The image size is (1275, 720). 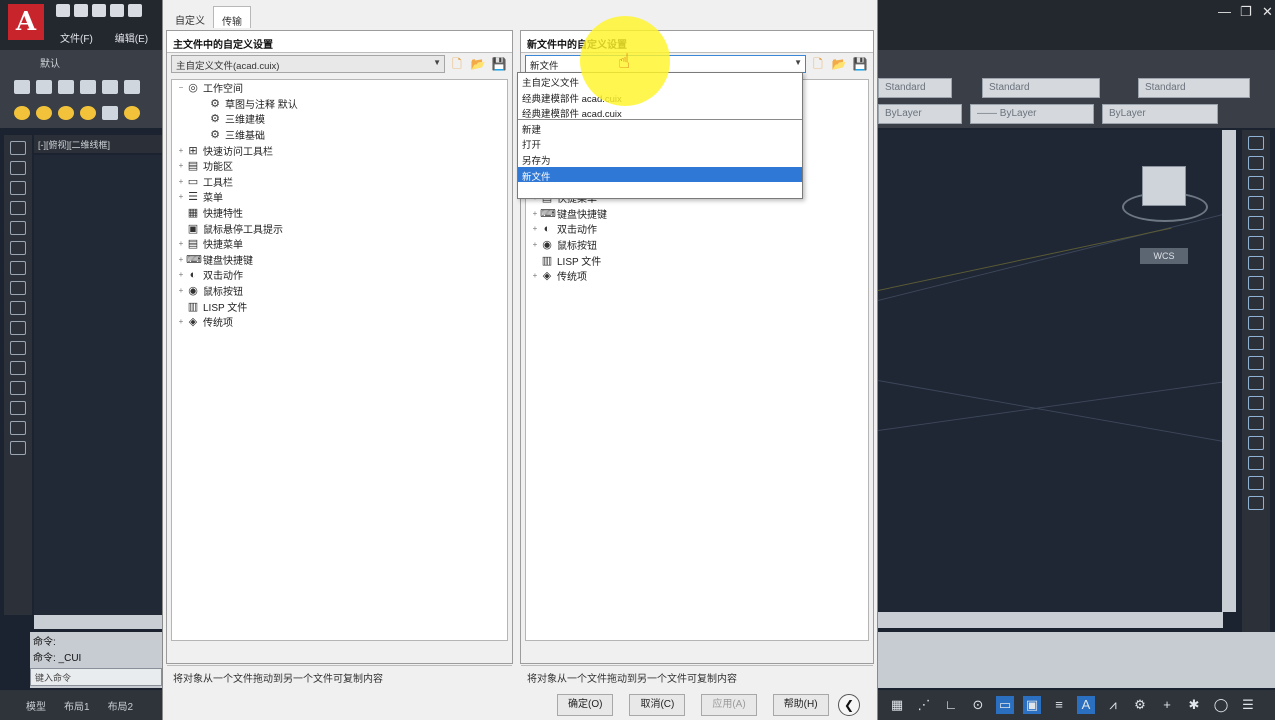 I want to click on hardware-accel-icon: ✱, so click(x=1194, y=705).